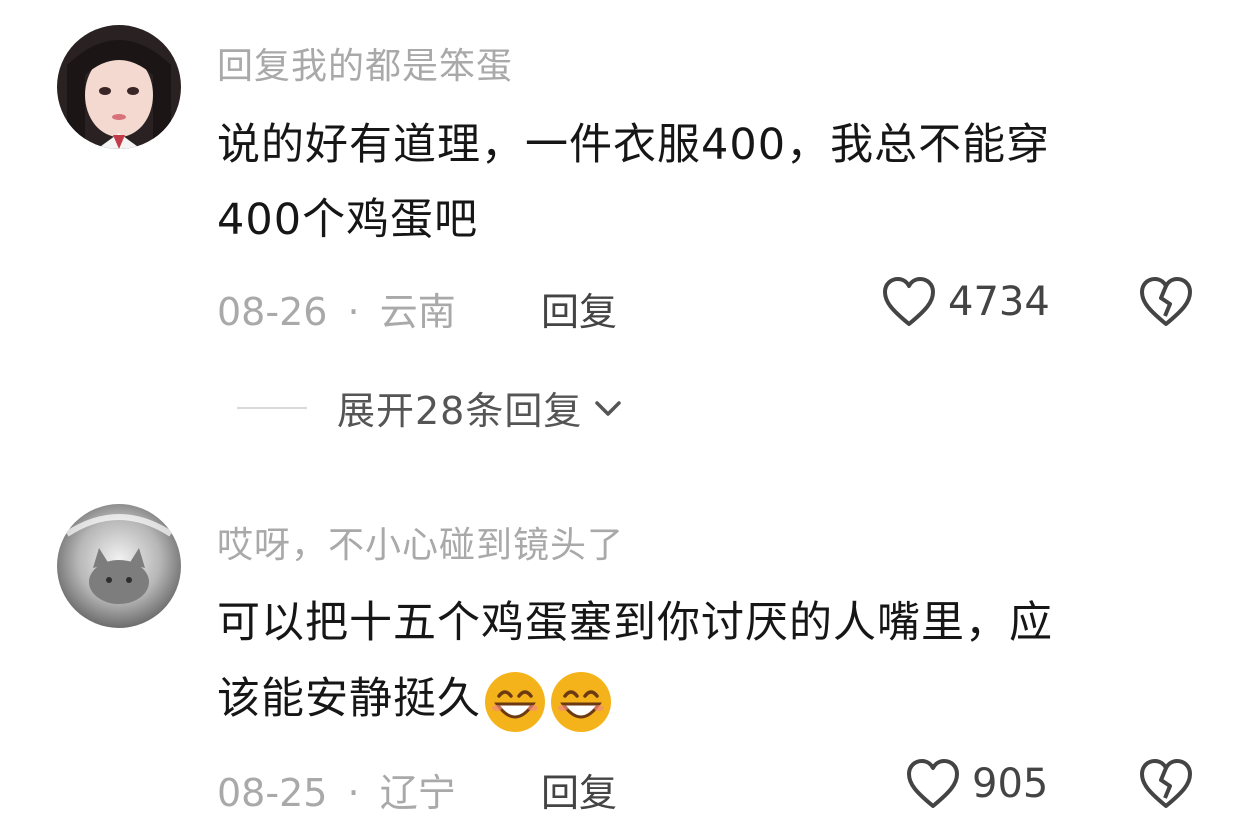  What do you see at coordinates (608, 408) in the screenshot?
I see `chevron-down-icon` at bounding box center [608, 408].